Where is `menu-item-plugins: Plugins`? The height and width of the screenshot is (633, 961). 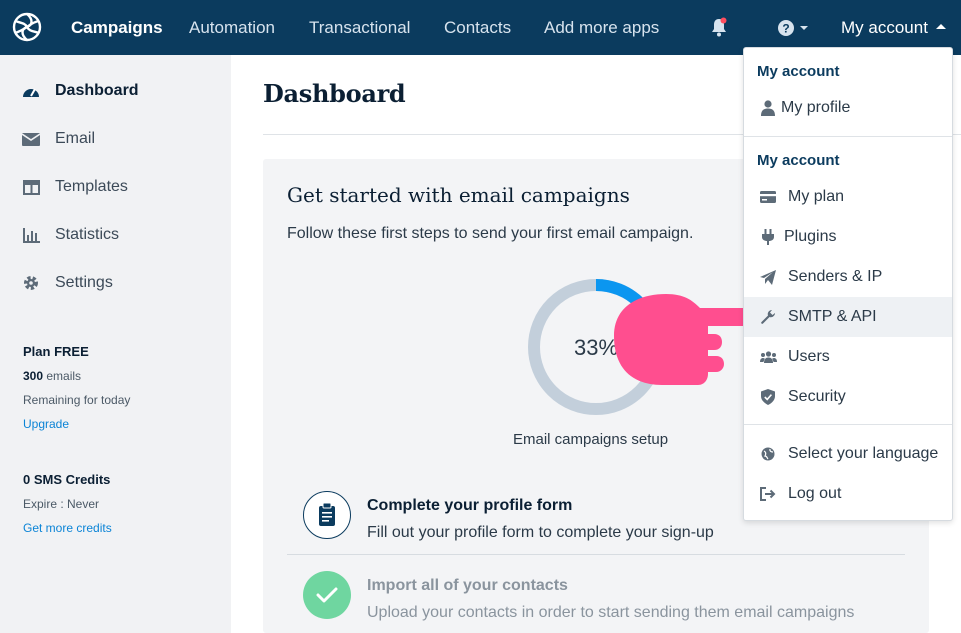
menu-item-plugins: Plugins is located at coordinates (848, 237).